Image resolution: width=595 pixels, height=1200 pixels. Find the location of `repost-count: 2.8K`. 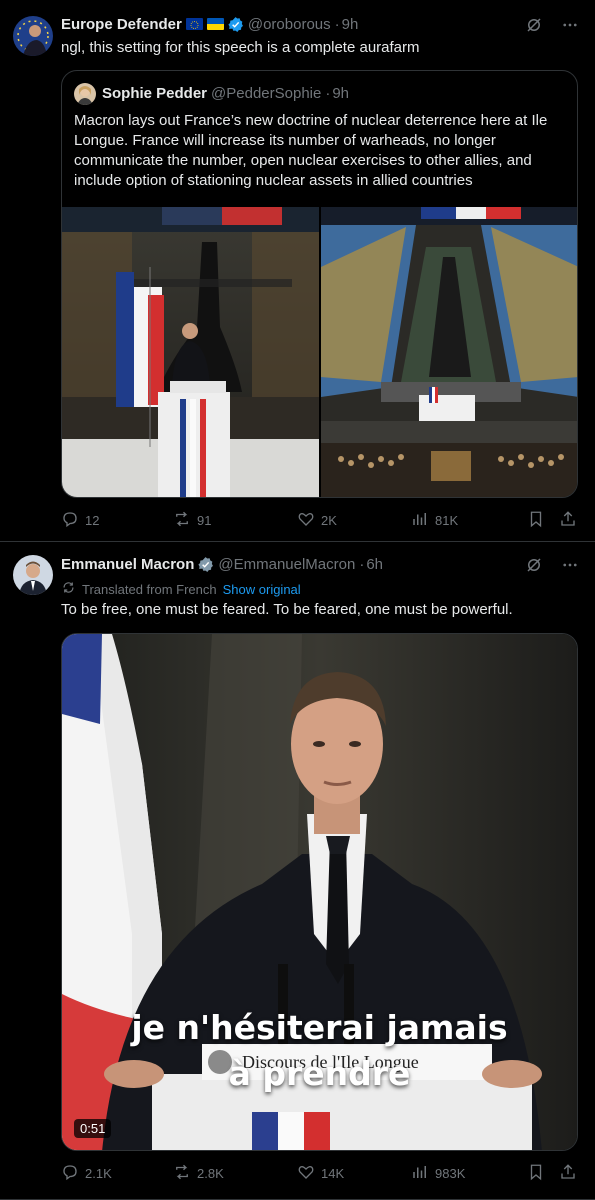

repost-count: 2.8K is located at coordinates (210, 1173).